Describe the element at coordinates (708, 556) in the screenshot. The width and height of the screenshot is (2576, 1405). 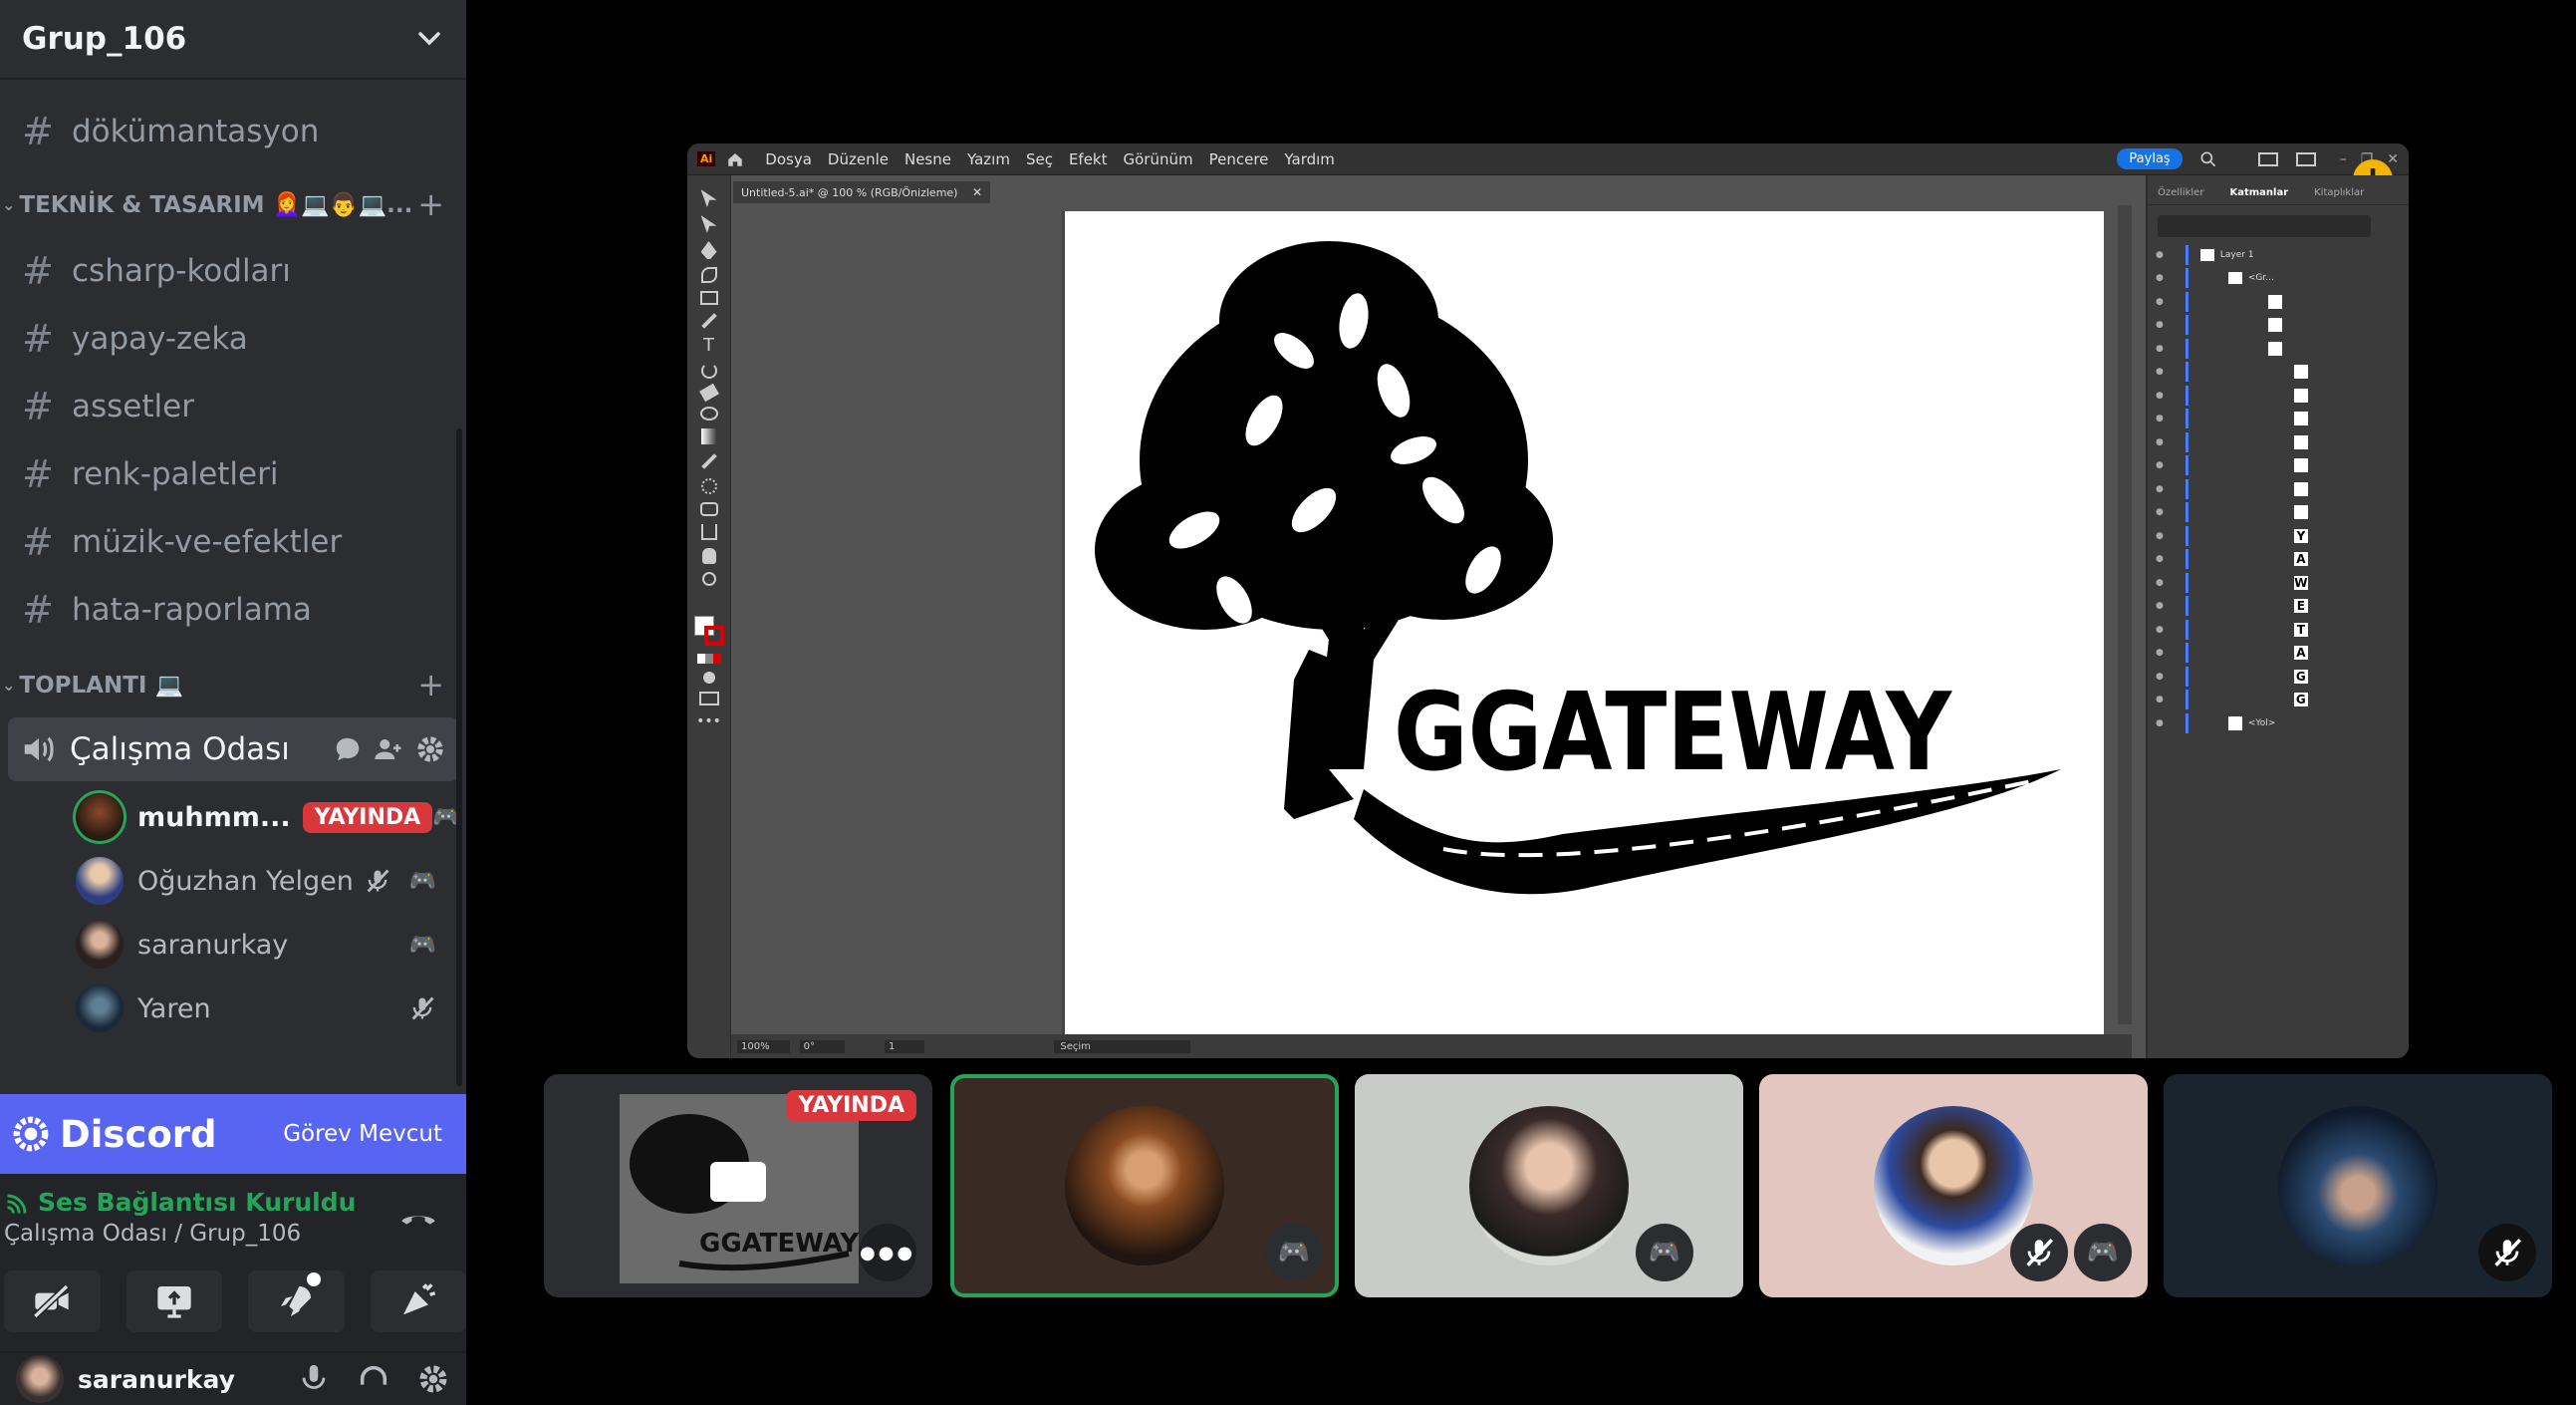
I see `hand-tool-icon` at that location.